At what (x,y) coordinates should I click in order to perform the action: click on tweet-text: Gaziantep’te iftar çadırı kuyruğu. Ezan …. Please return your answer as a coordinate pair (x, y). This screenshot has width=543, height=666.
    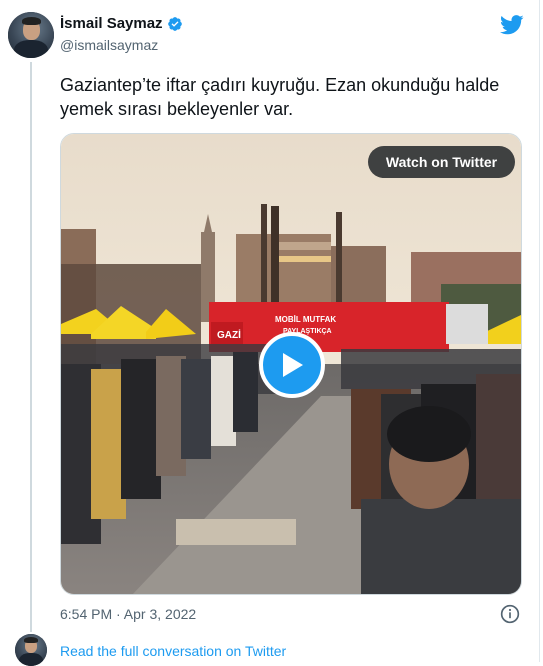
    Looking at the image, I should click on (280, 97).